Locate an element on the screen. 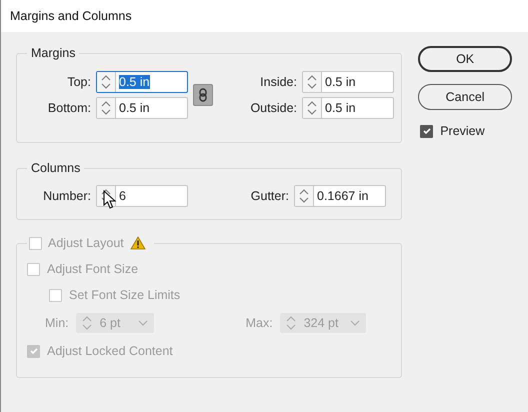  field-label: Max: is located at coordinates (259, 323).